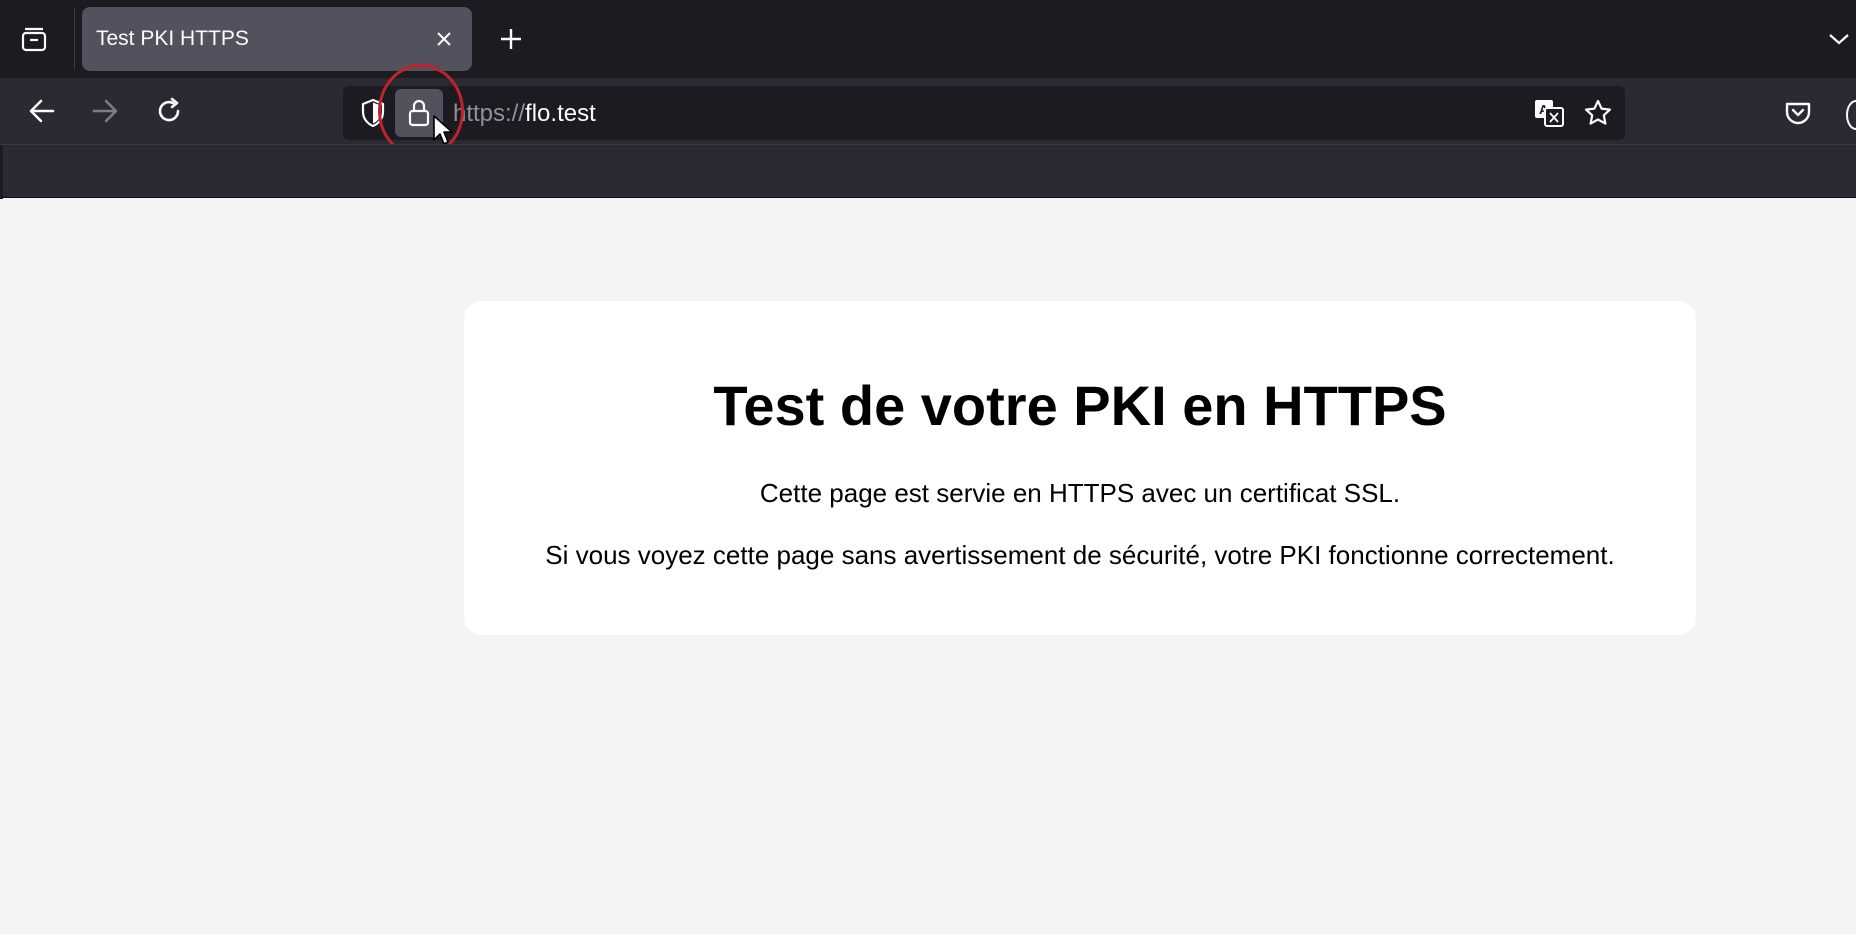  What do you see at coordinates (1598, 113) in the screenshot?
I see `star-icon` at bounding box center [1598, 113].